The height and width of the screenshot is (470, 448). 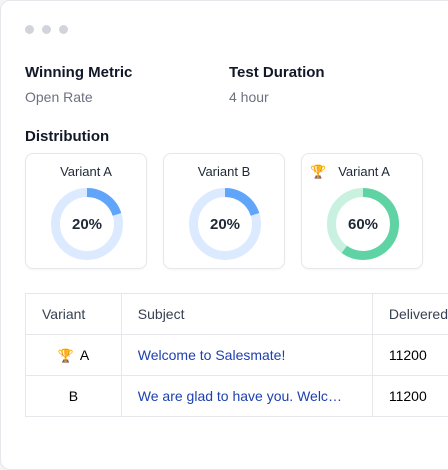 I want to click on test-duration-label: Test Duration, so click(x=277, y=72).